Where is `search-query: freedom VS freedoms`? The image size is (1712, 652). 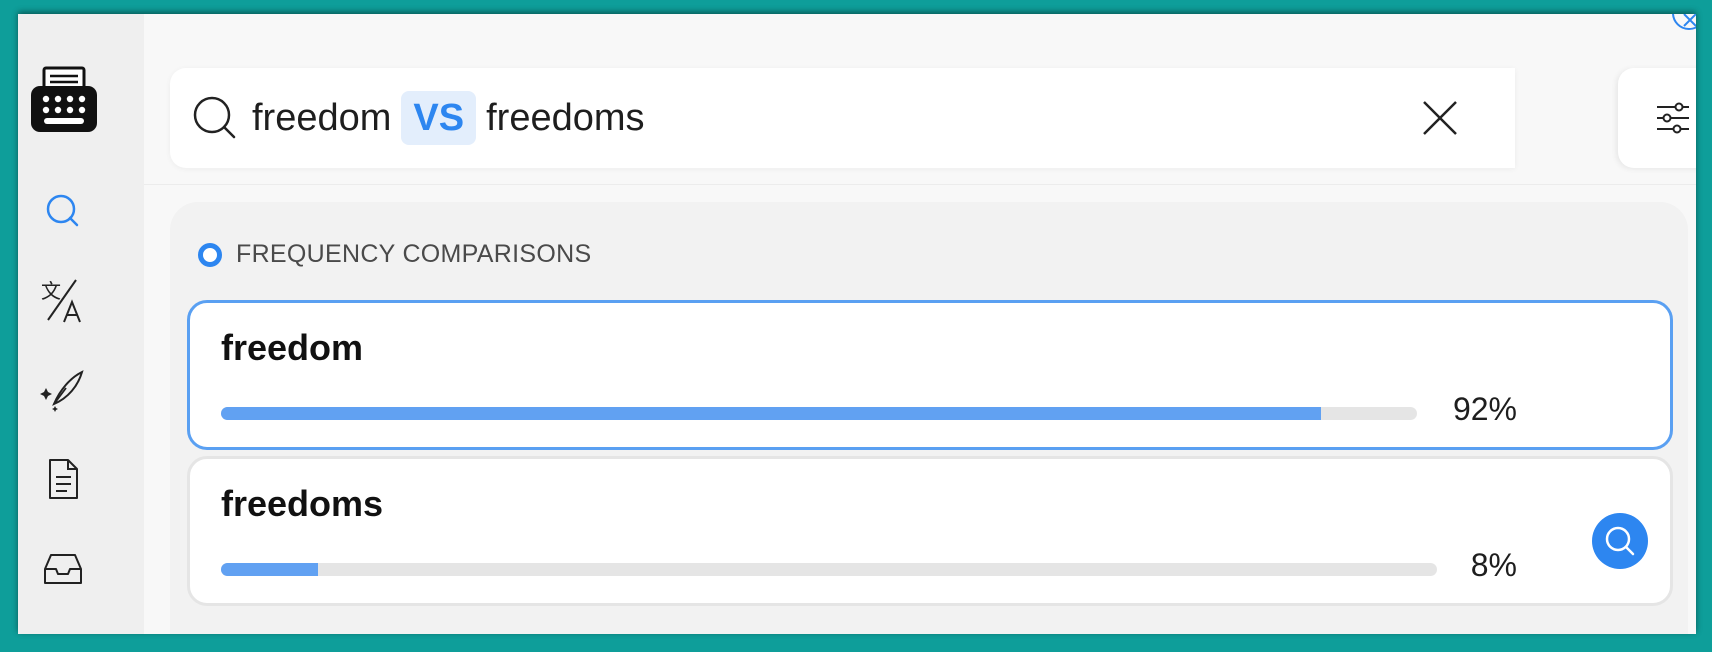 search-query: freedom VS freedoms is located at coordinates (448, 118).